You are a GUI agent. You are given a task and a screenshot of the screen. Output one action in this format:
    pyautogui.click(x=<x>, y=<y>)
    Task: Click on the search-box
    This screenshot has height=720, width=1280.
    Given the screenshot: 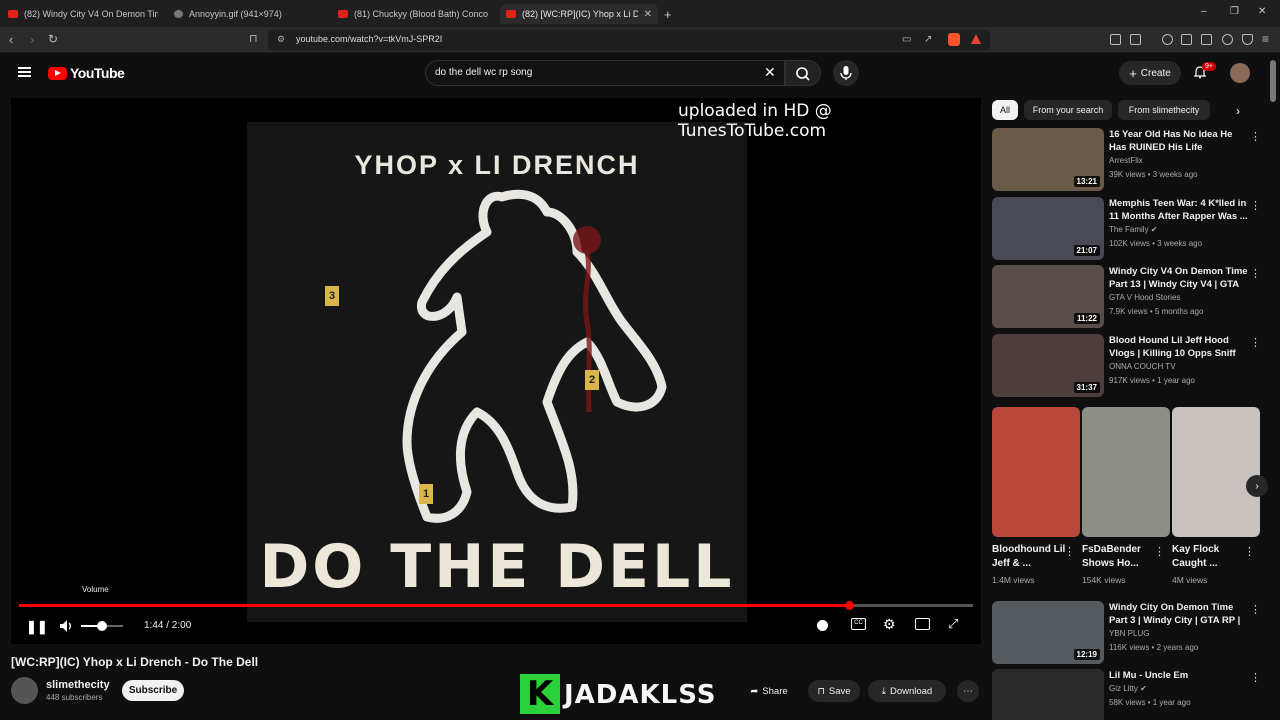 What is the action you would take?
    pyautogui.click(x=605, y=73)
    